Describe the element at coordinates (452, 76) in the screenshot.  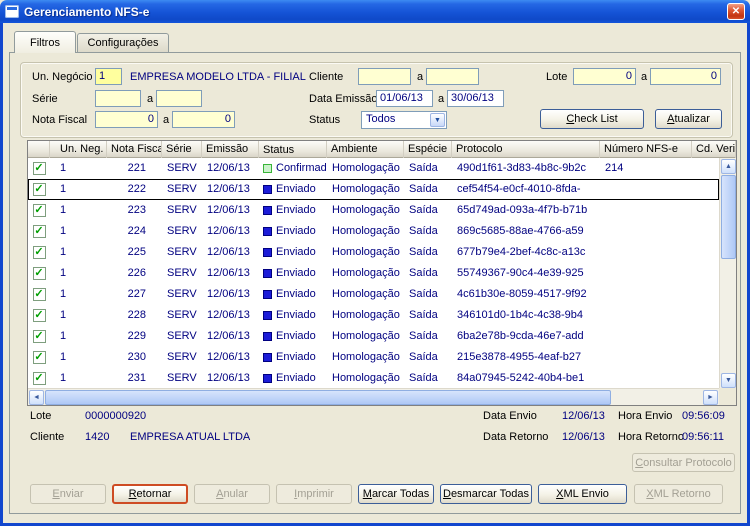
I see `cliente-to-field` at that location.